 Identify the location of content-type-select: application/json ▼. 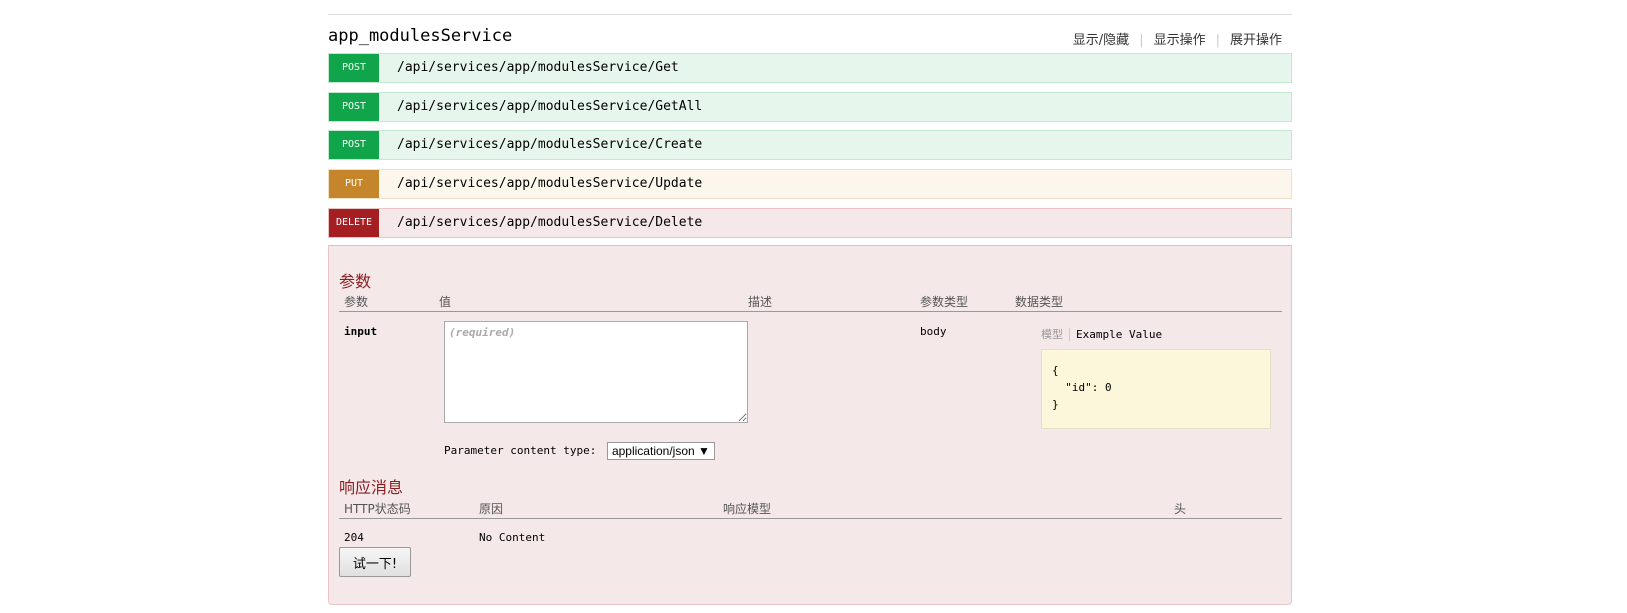
(660, 451).